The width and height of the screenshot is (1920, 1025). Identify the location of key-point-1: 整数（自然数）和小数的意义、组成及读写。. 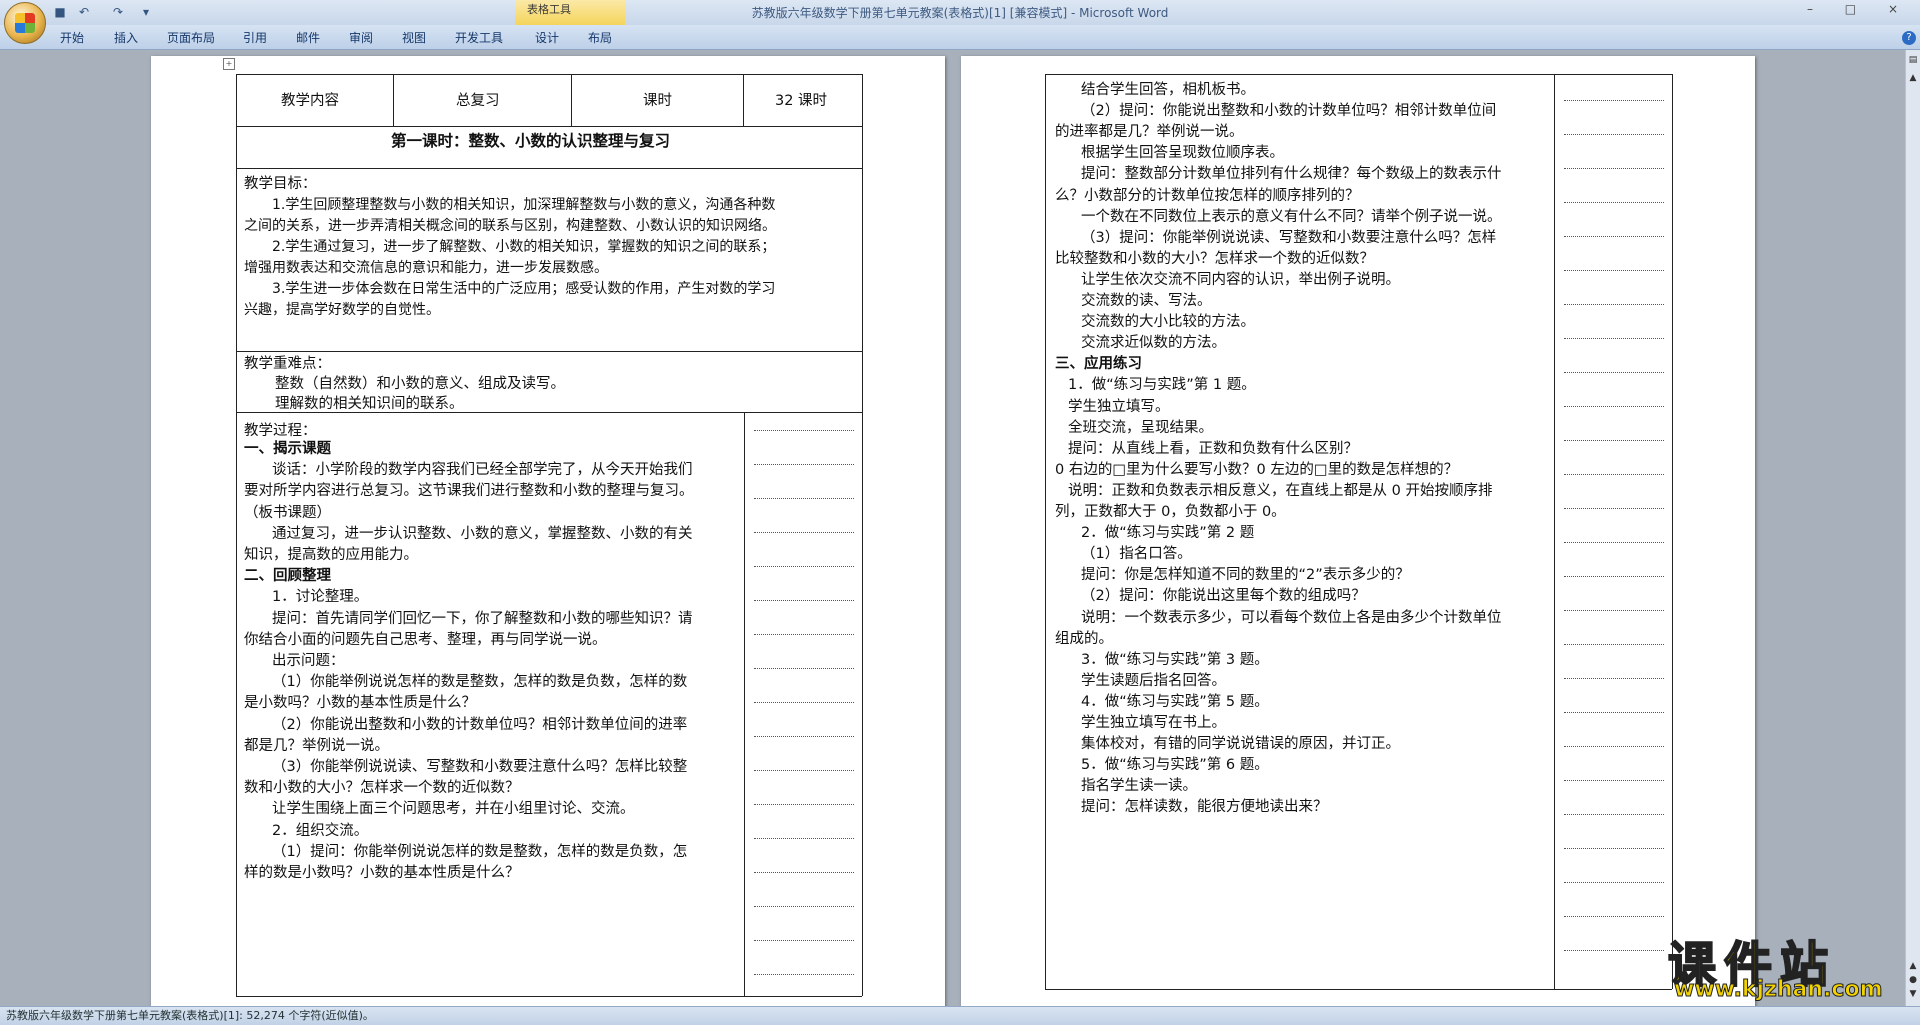
(420, 384).